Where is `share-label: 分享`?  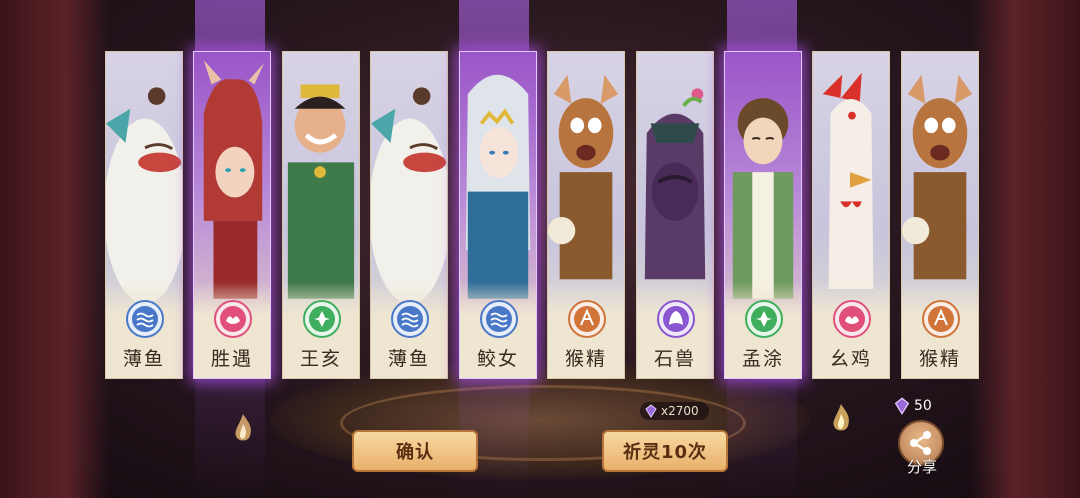 share-label: 分享 is located at coordinates (921, 467).